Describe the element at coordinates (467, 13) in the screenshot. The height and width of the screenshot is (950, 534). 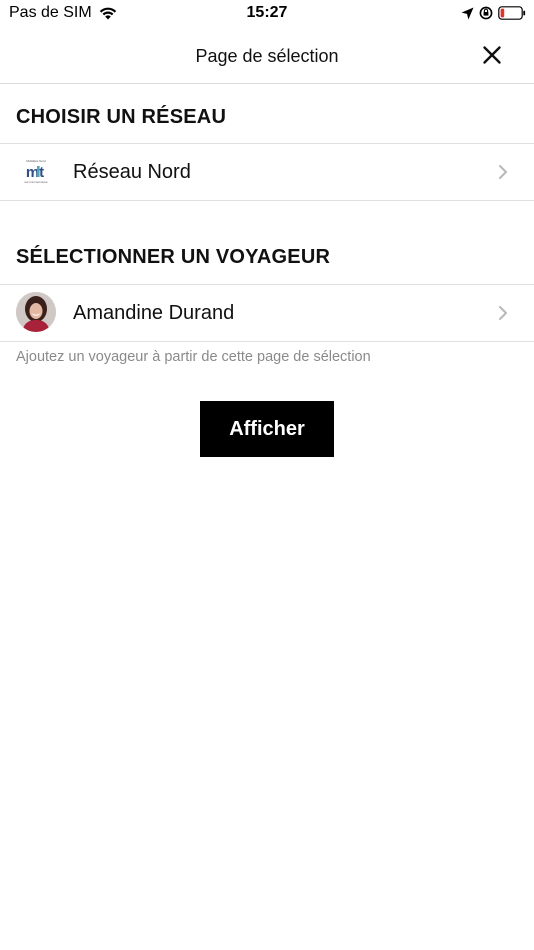
I see `location-arrow-icon` at that location.